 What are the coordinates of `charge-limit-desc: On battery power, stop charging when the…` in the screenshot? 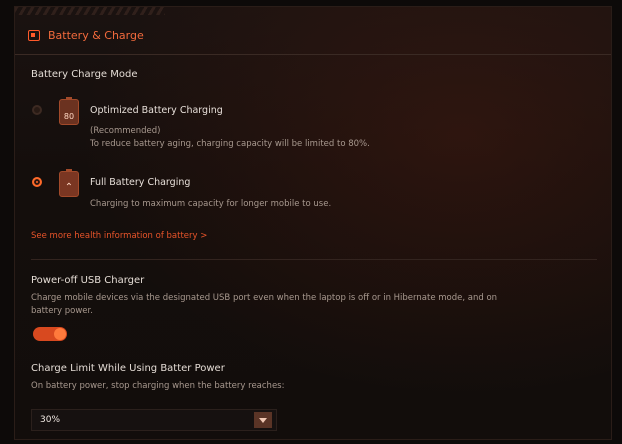 It's located at (158, 386).